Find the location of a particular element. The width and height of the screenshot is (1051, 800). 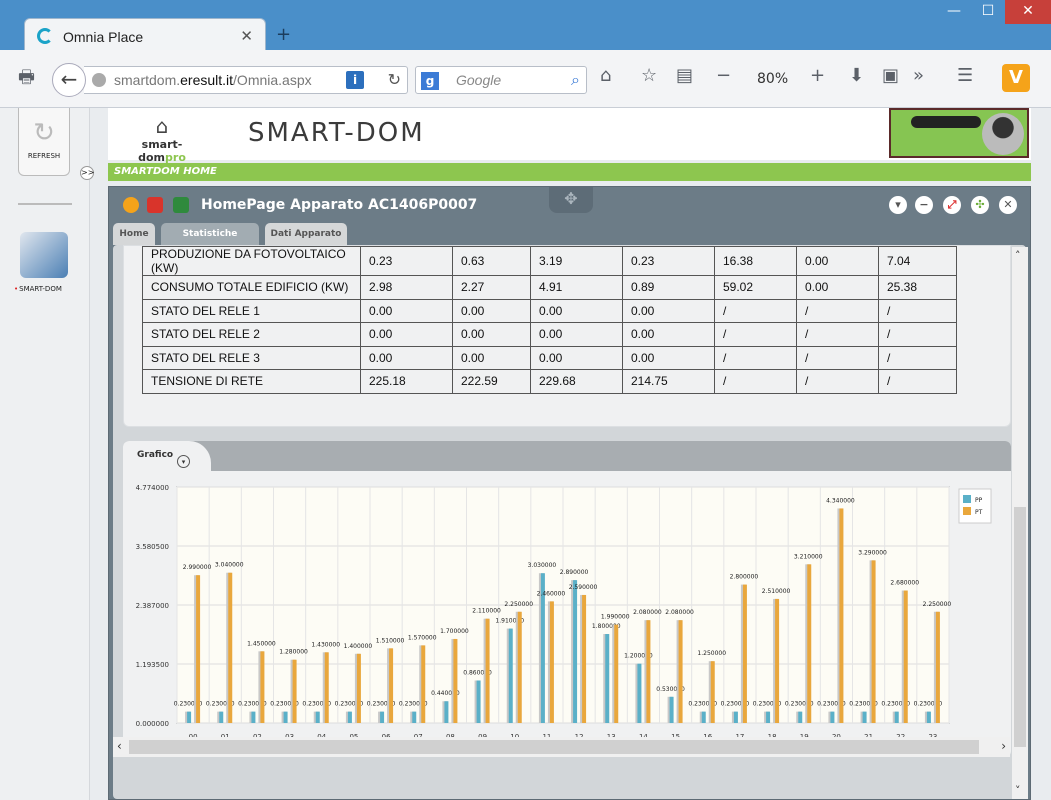

minimize-panel-icon: − is located at coordinates (924, 205).